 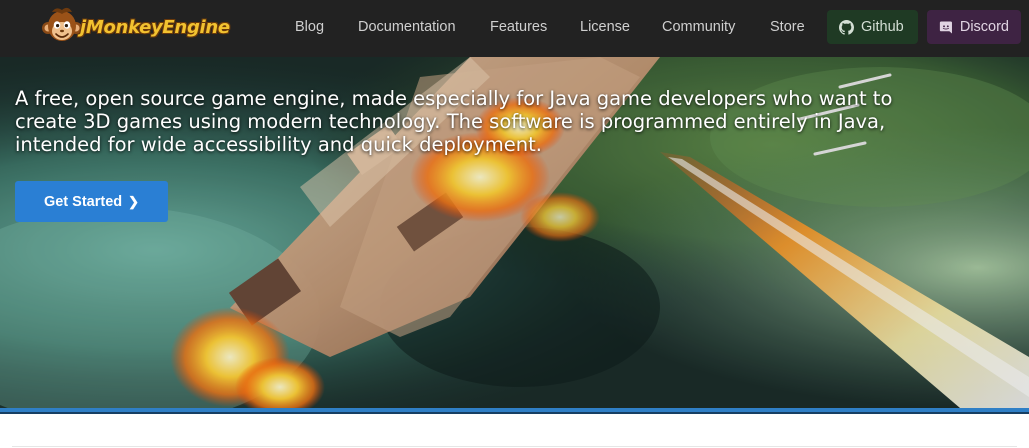 I want to click on brand-home-link: jMonkeyEngine, so click(x=134, y=27).